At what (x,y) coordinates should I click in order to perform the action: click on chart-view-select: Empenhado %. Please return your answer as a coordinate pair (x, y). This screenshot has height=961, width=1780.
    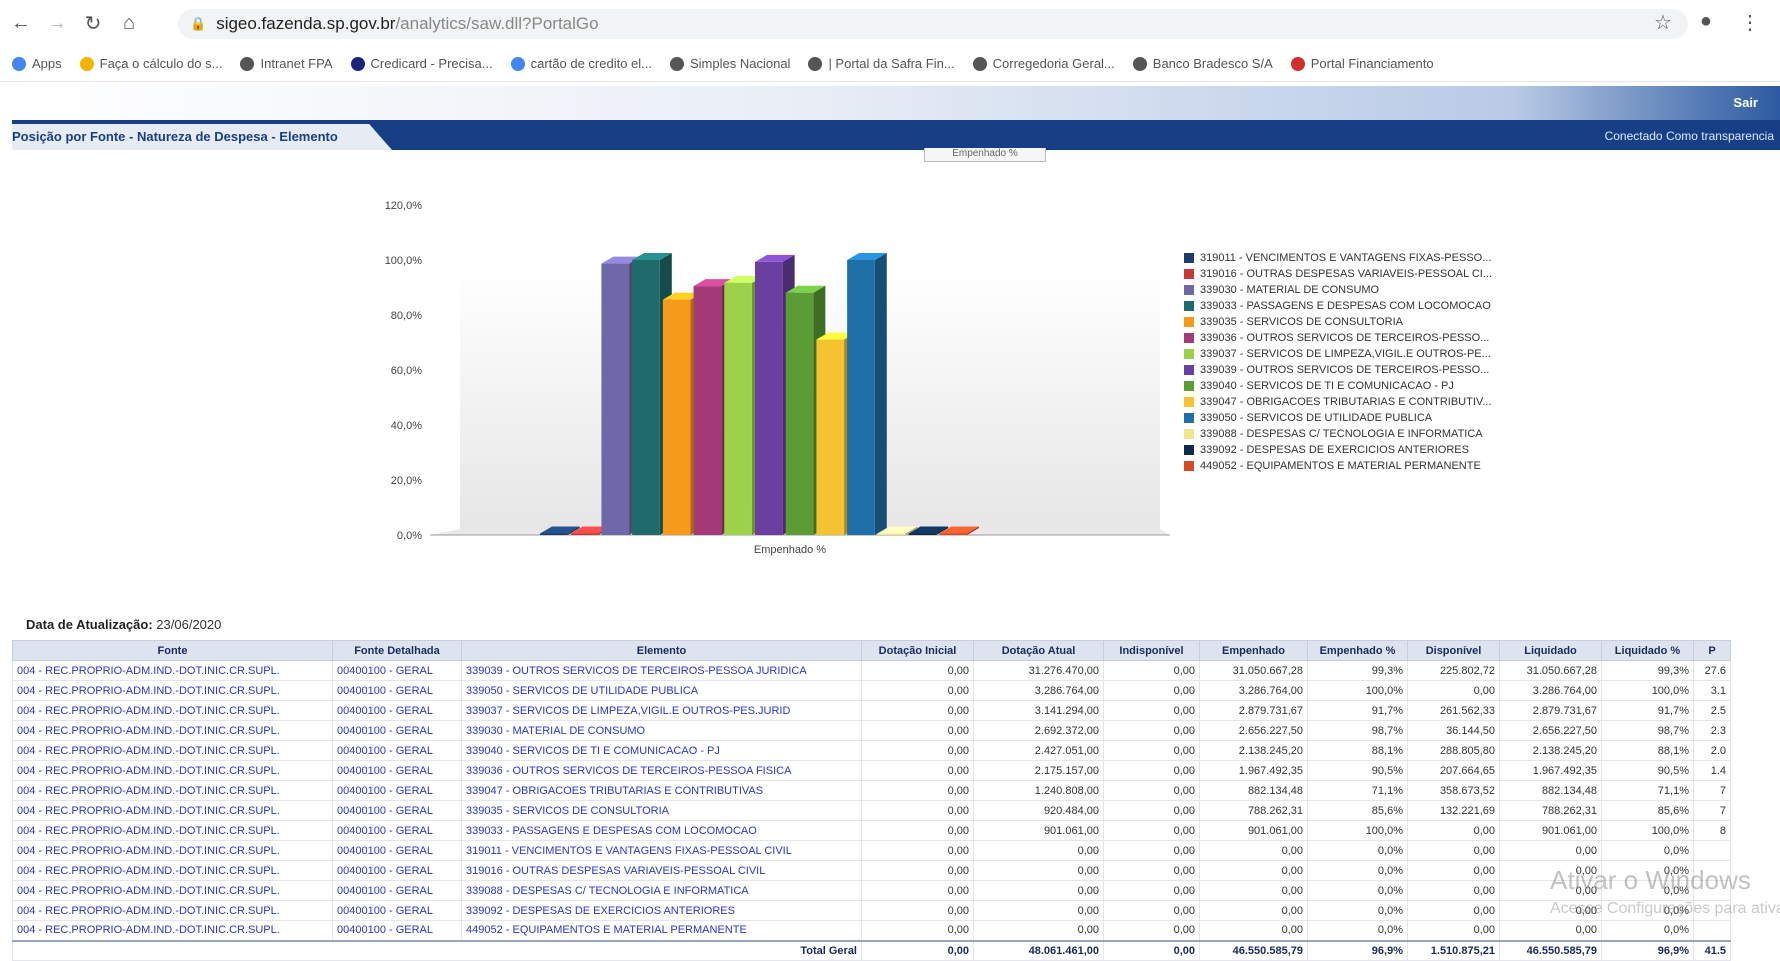
    Looking at the image, I should click on (985, 155).